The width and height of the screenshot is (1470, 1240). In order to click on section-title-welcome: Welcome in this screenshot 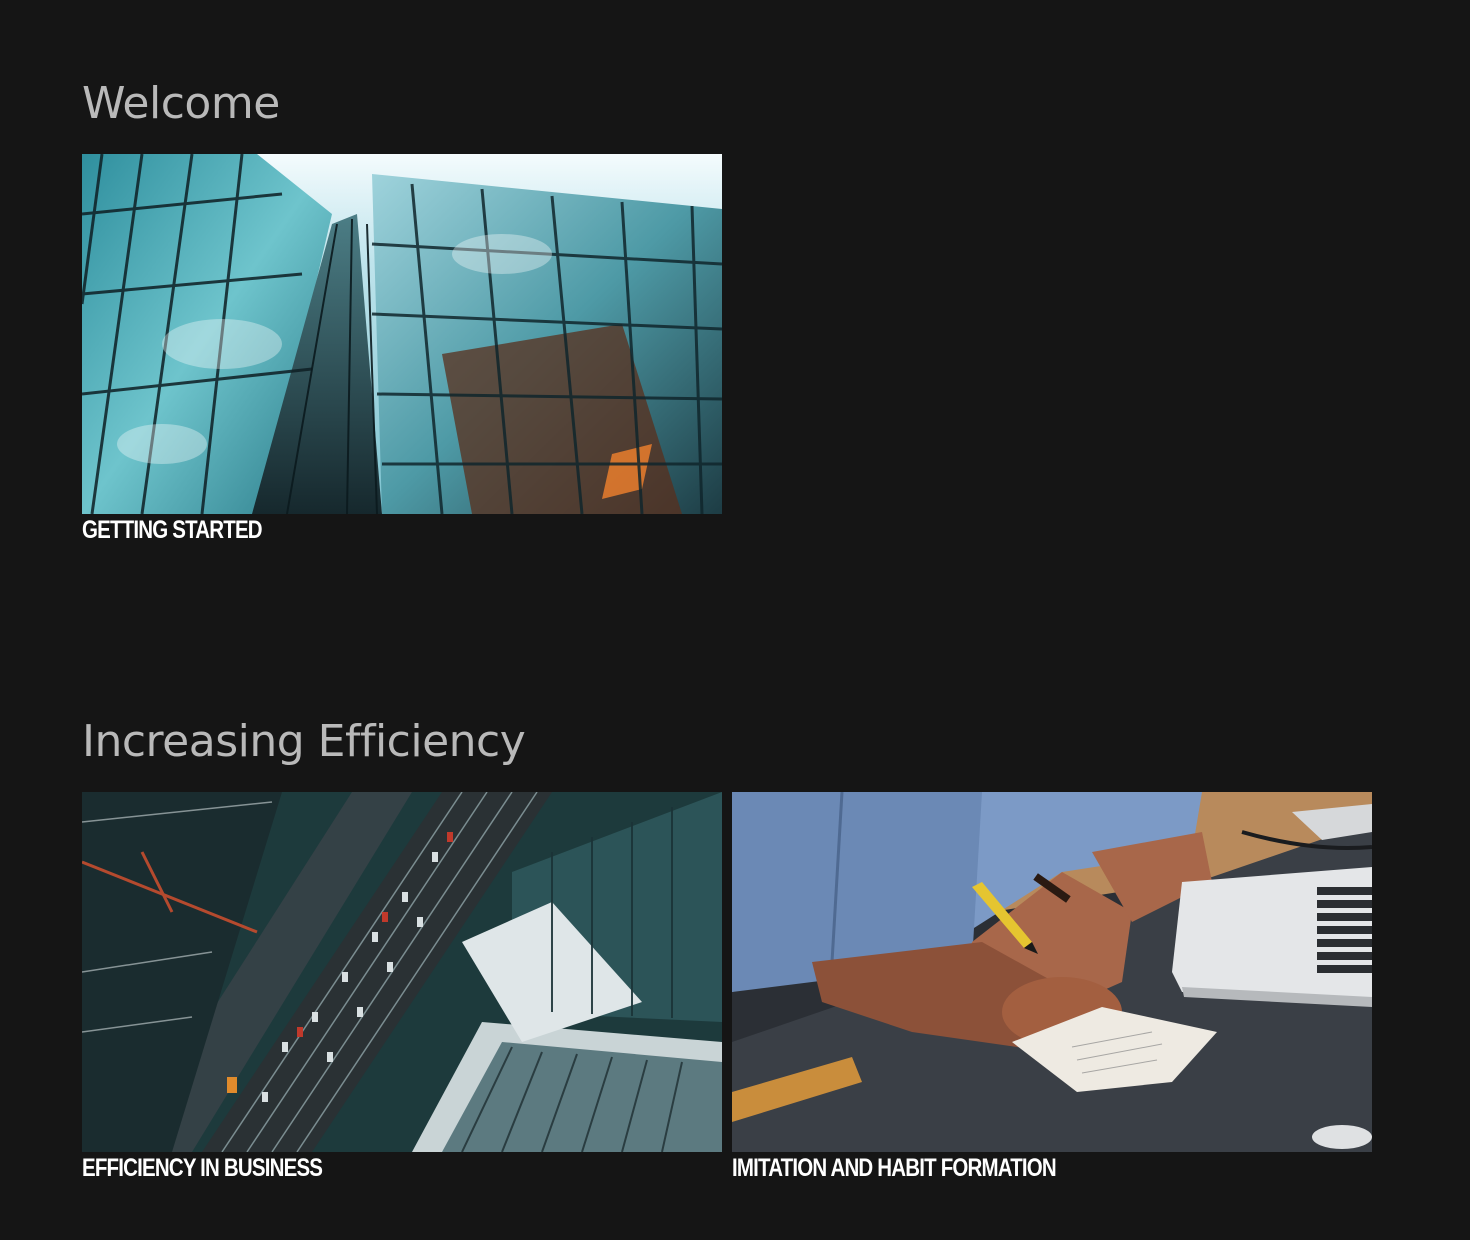, I will do `click(181, 103)`.